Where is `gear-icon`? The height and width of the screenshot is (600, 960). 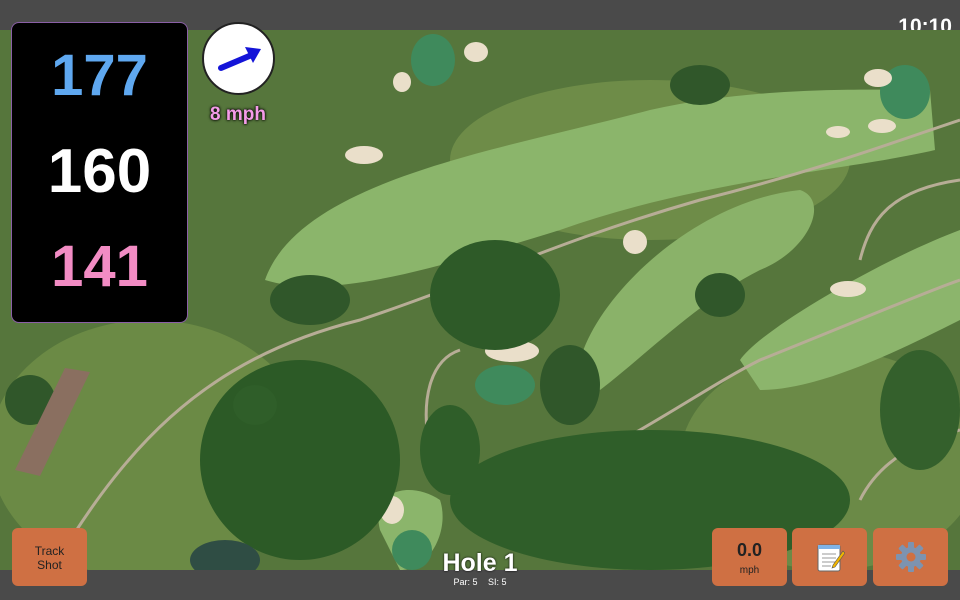 gear-icon is located at coordinates (910, 557).